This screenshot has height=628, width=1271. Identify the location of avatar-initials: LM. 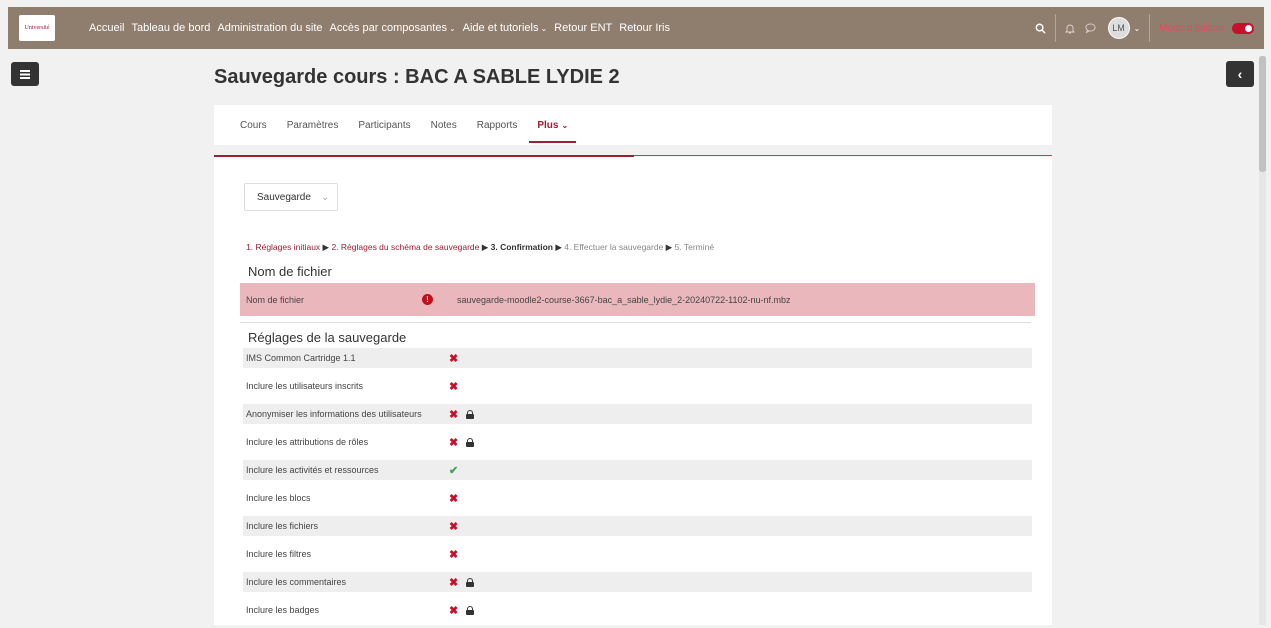
(1118, 28).